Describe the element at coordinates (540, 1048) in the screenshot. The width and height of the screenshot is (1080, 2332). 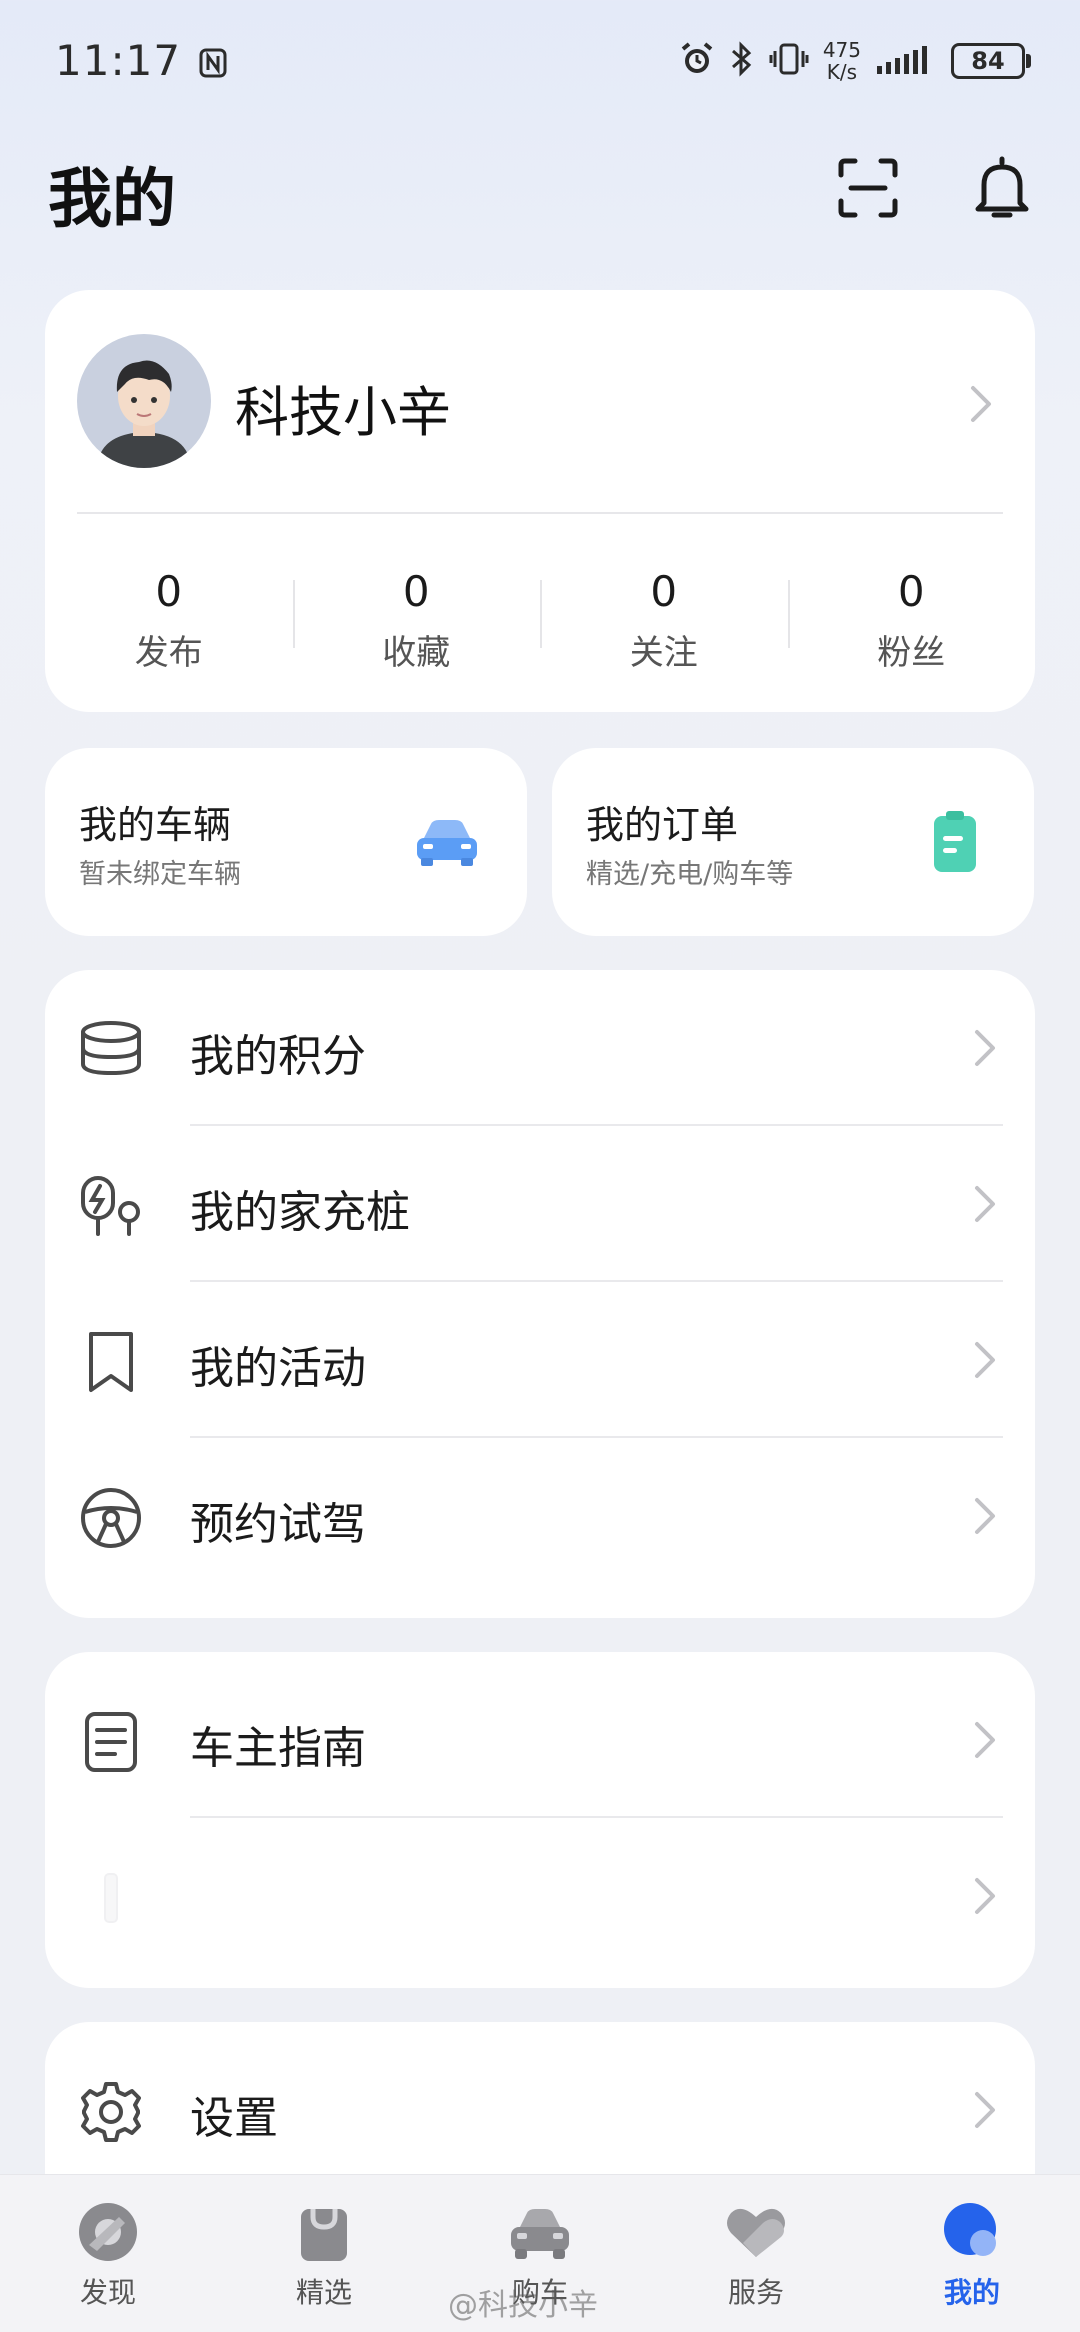
I see `menu-item-points: 我的积分` at that location.